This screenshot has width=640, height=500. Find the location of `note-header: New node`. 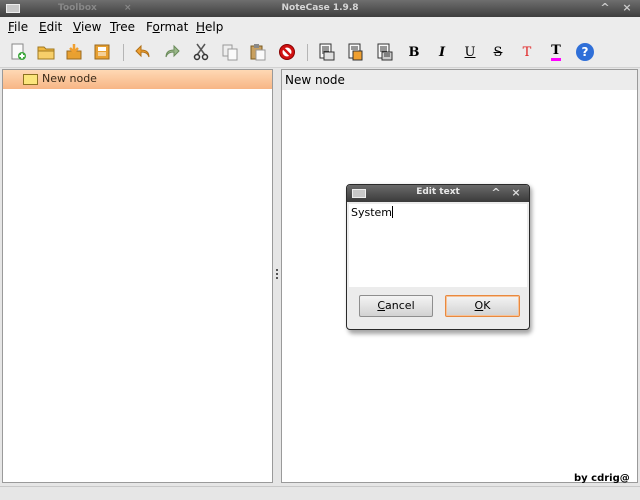

note-header: New node is located at coordinates (459, 80).